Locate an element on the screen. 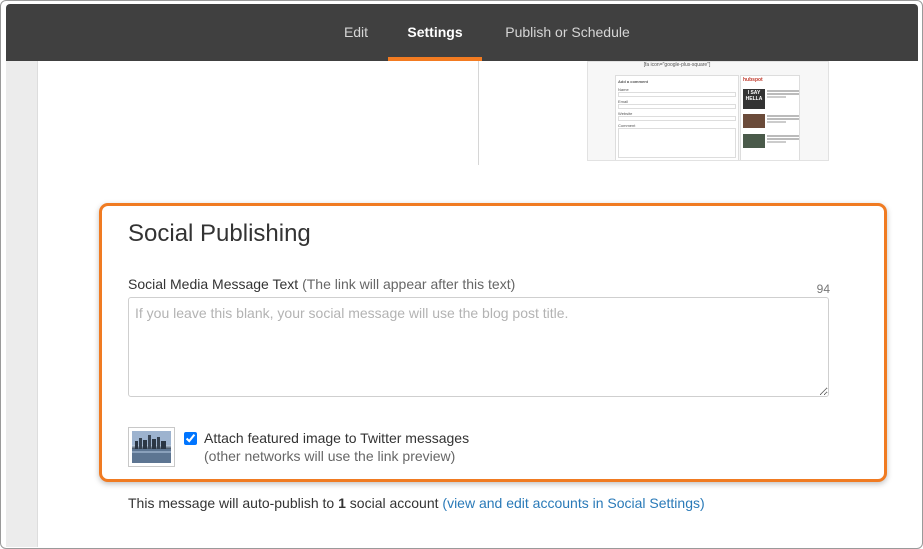 This screenshot has height=549, width=923. preview-comment-form: Add a comment Name Email Website Comment is located at coordinates (677, 117).